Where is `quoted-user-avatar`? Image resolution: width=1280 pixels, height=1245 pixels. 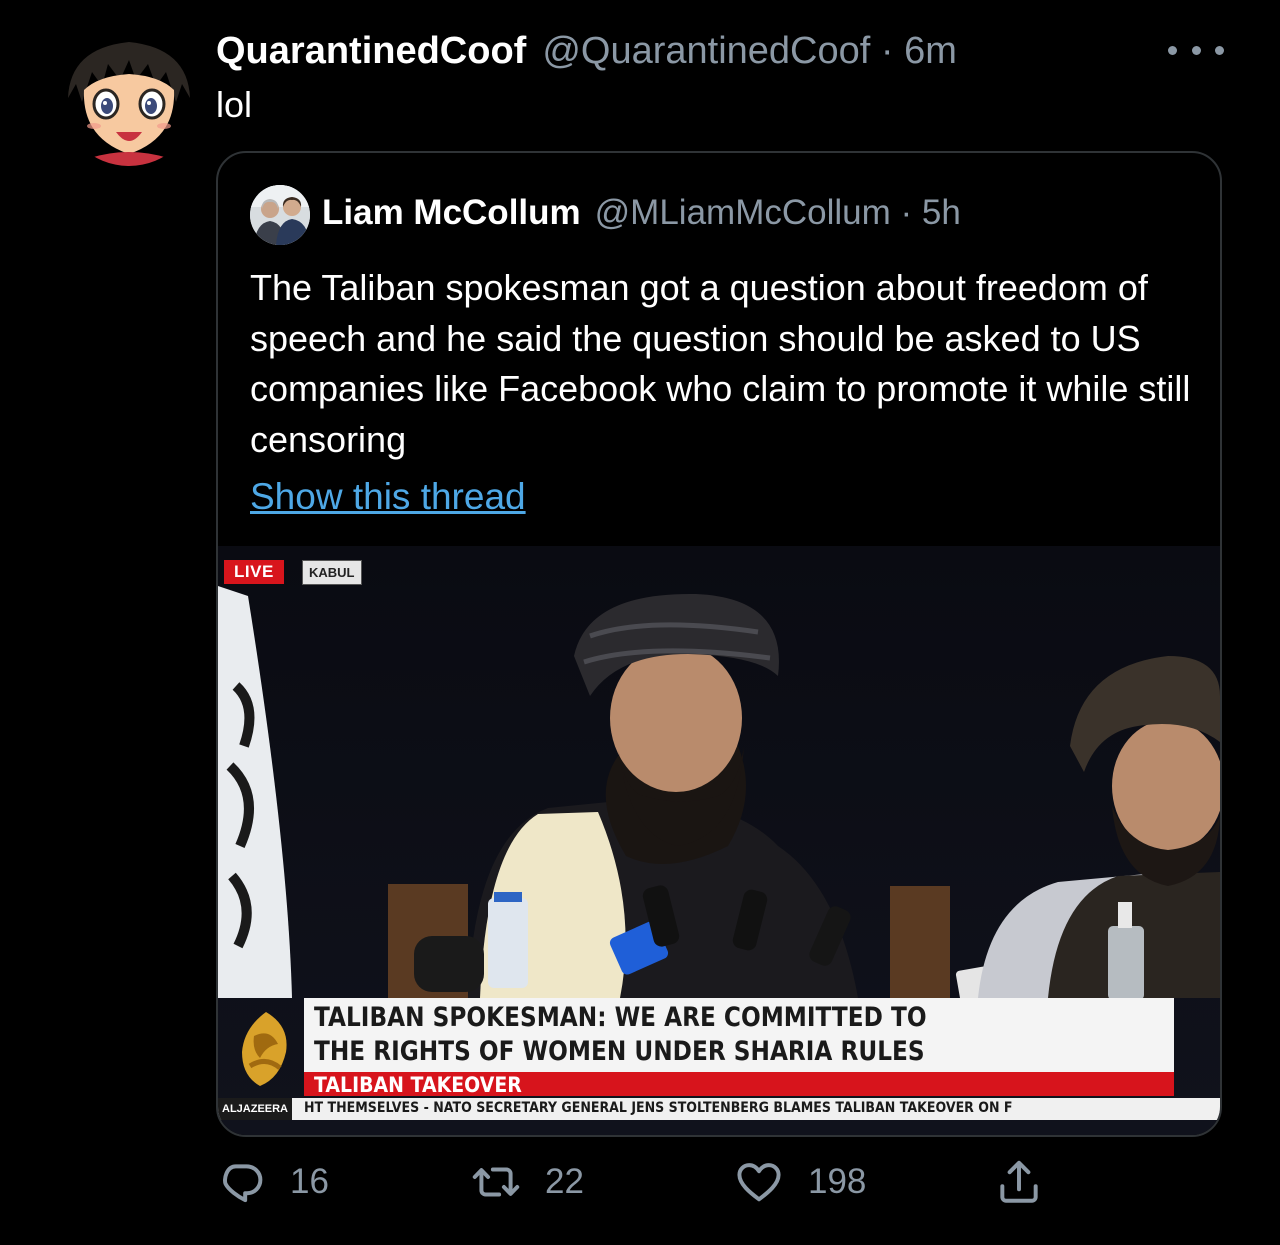
quoted-user-avatar is located at coordinates (280, 215).